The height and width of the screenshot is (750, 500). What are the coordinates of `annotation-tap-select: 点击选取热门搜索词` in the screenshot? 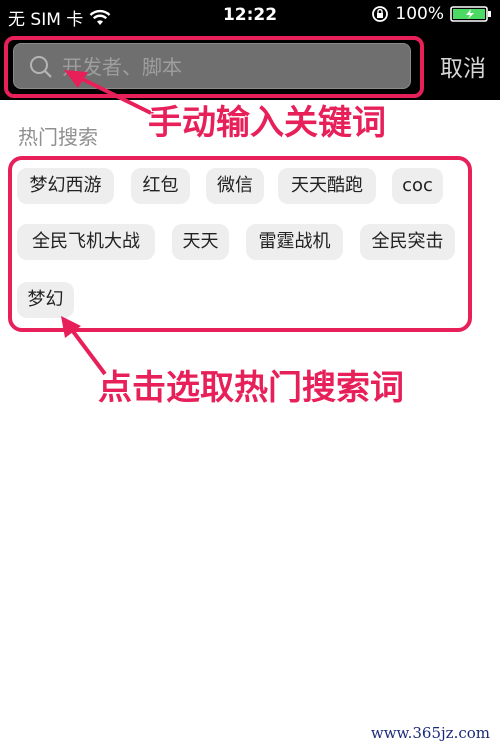 It's located at (251, 388).